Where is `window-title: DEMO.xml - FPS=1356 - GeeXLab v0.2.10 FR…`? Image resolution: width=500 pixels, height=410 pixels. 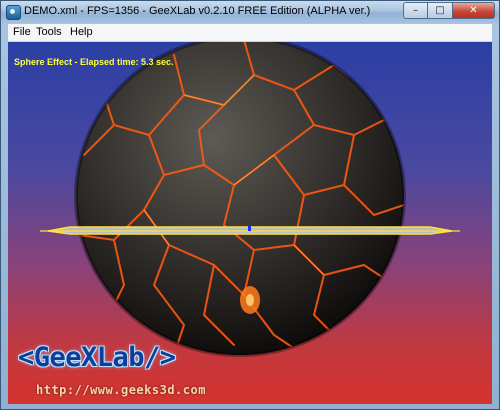
window-title: DEMO.xml - FPS=1356 - GeeXLab v0.2.10 FR… is located at coordinates (197, 11).